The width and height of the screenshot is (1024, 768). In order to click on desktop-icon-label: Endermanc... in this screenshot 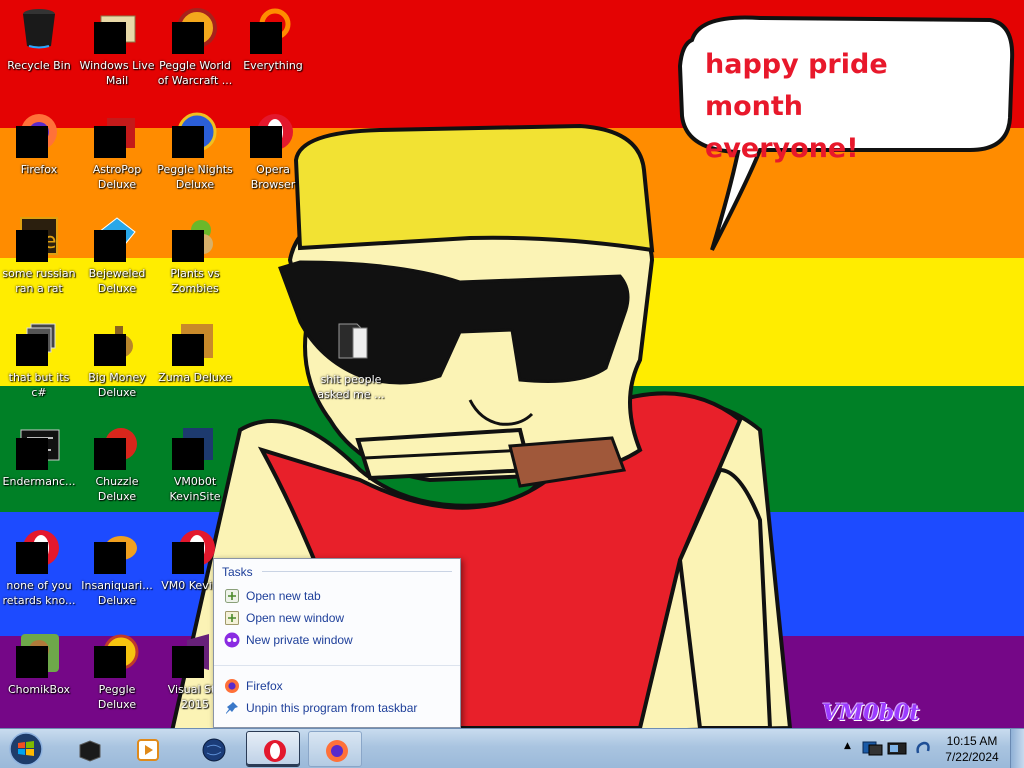, I will do `click(39, 481)`.